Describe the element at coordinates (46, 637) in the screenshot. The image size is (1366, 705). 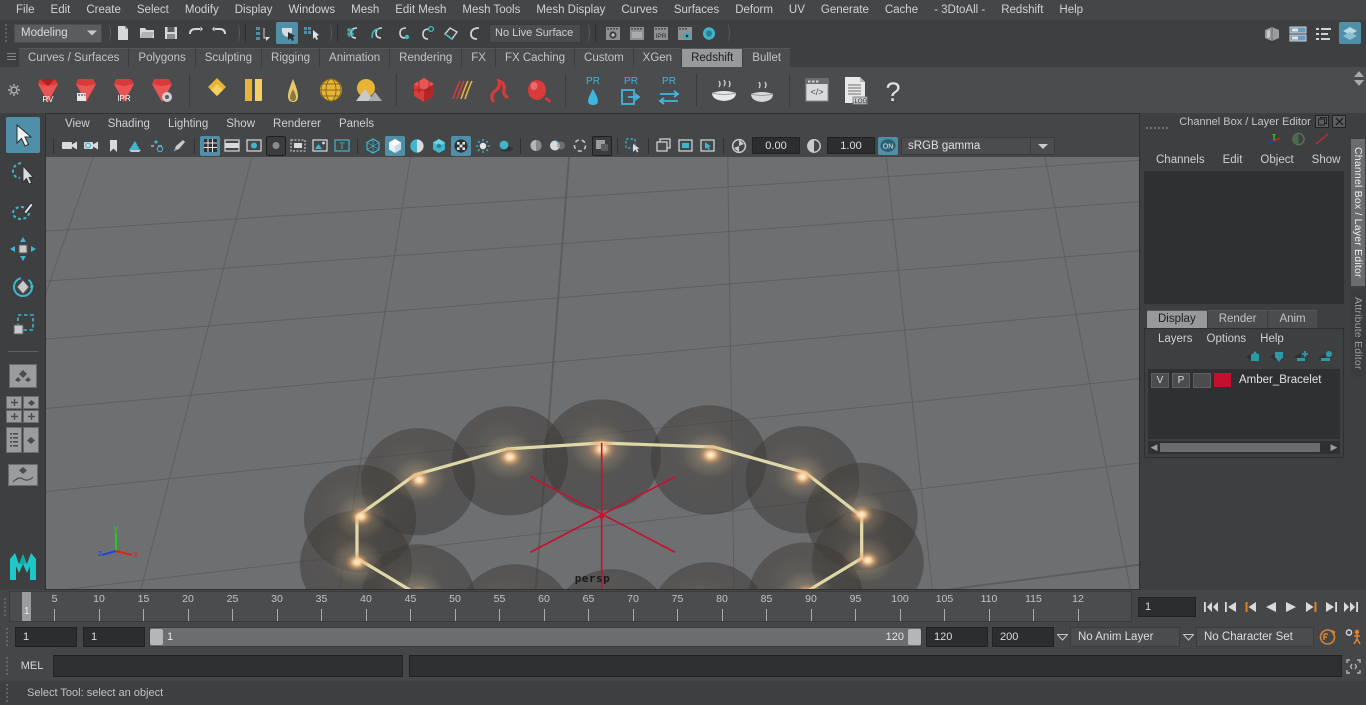
I see `animation-start-time-field: 1` at that location.